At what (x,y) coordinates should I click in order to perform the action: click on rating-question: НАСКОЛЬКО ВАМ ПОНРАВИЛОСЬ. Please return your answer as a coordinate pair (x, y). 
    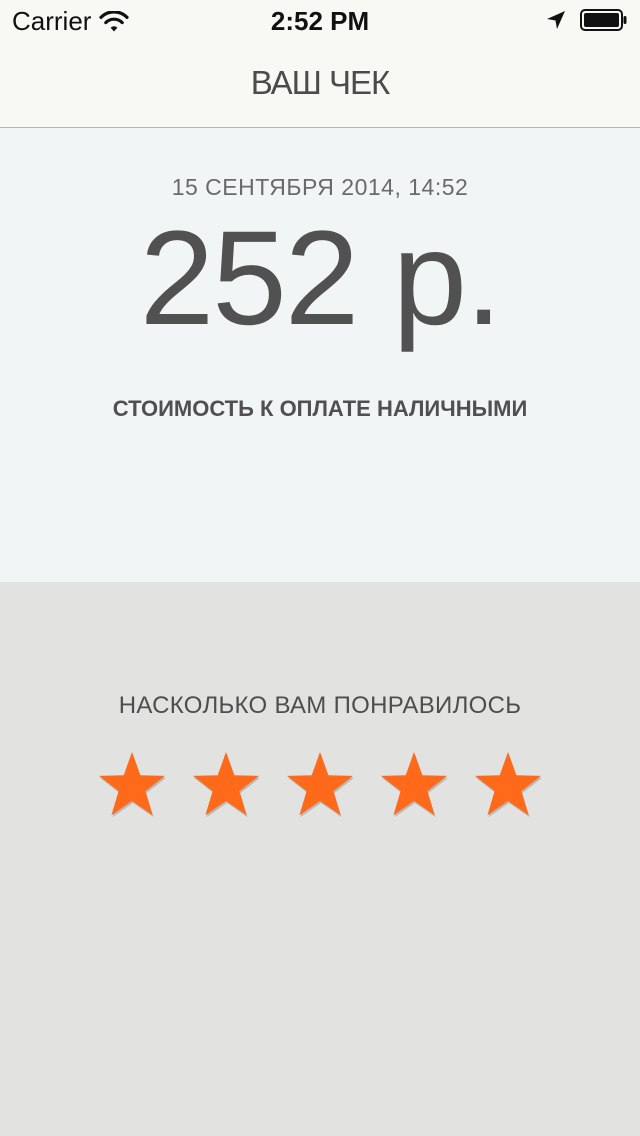
    Looking at the image, I should click on (320, 705).